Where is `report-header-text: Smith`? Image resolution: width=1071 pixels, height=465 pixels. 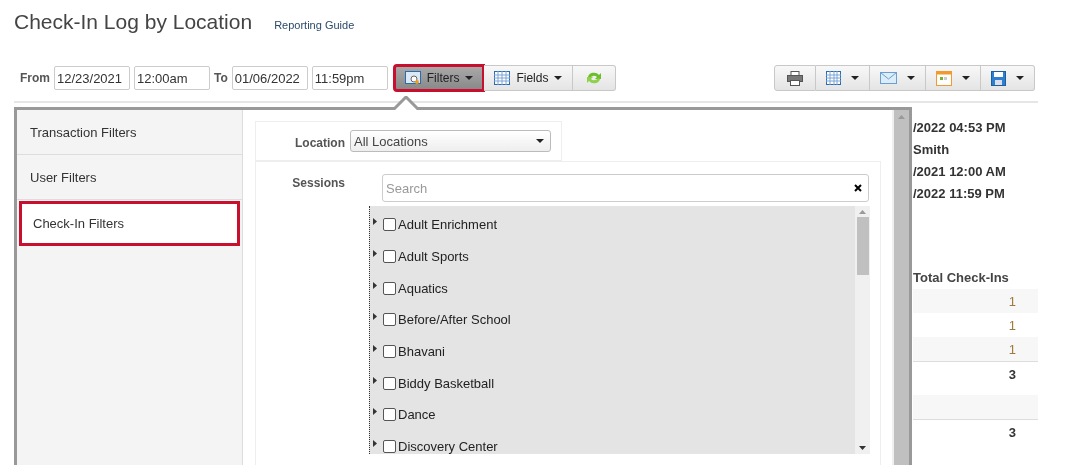 report-header-text: Smith is located at coordinates (932, 150).